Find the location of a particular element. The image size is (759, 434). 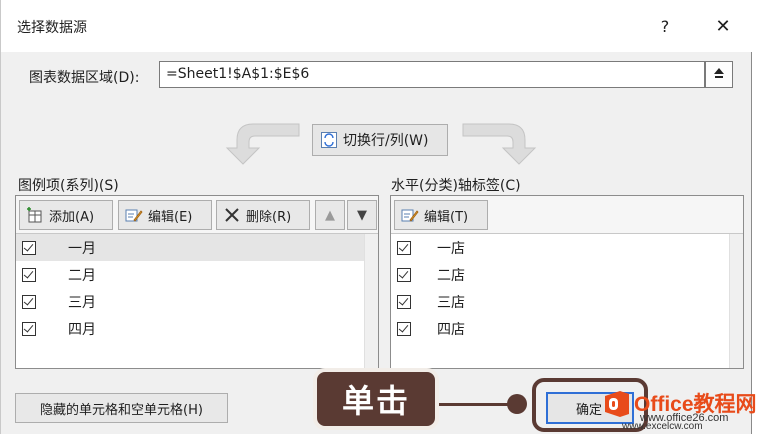

legend-list: 一月 二月 三月 四月 is located at coordinates (197, 288).